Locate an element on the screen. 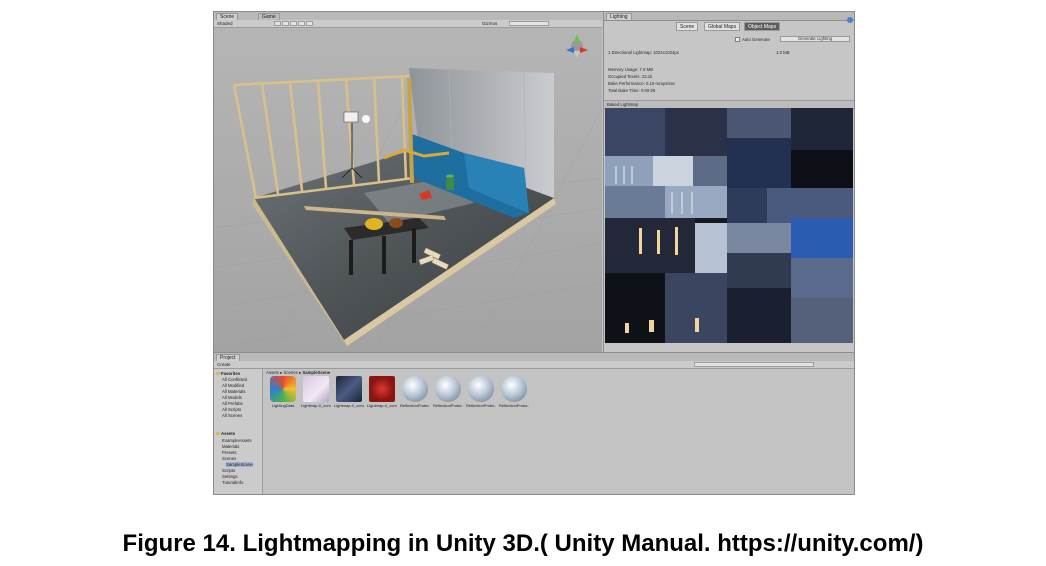 The width and height of the screenshot is (1046, 566). memory-usage: Memory Usage: 7.9 MB is located at coordinates (631, 69).